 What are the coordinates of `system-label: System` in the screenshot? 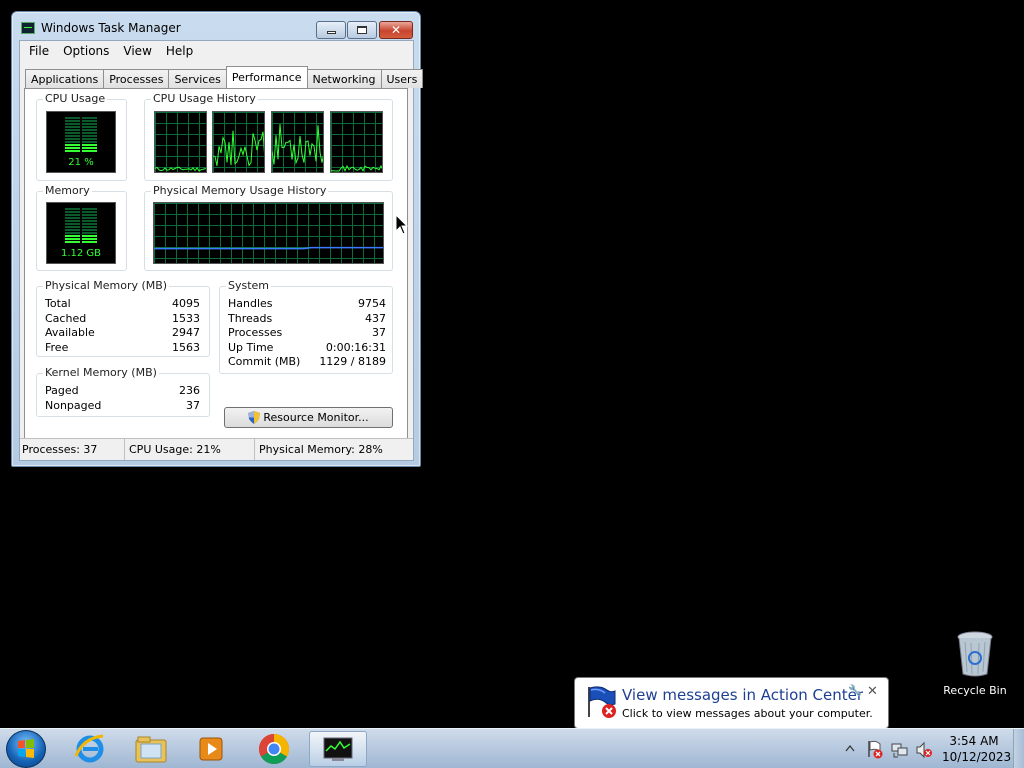 It's located at (249, 285).